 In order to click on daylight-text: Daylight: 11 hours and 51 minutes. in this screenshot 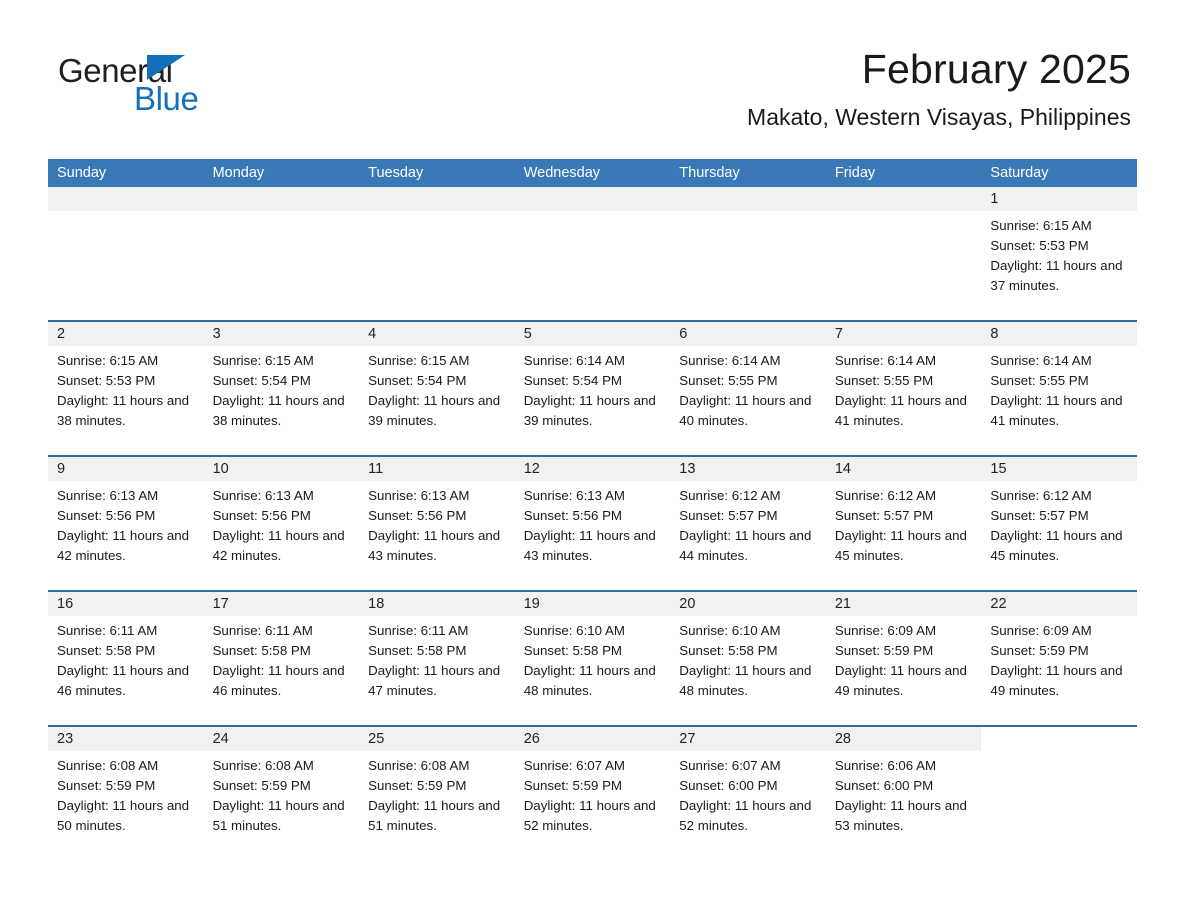, I will do `click(278, 815)`.